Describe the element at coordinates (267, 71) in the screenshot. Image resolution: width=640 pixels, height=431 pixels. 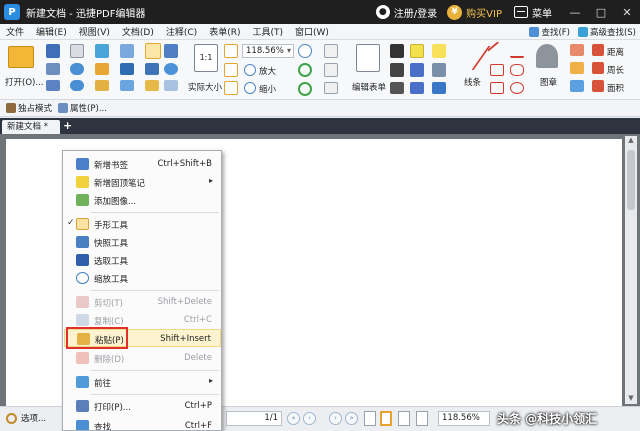
I see `zoom-in-button: 放大` at that location.